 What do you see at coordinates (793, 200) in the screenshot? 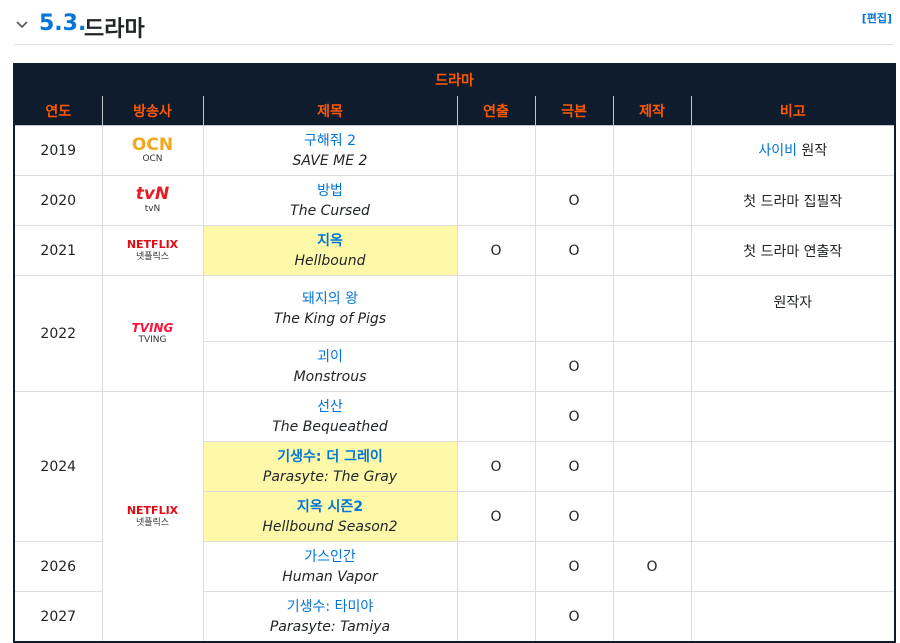
I see `note-cell: 첫 드라마 집필작` at bounding box center [793, 200].